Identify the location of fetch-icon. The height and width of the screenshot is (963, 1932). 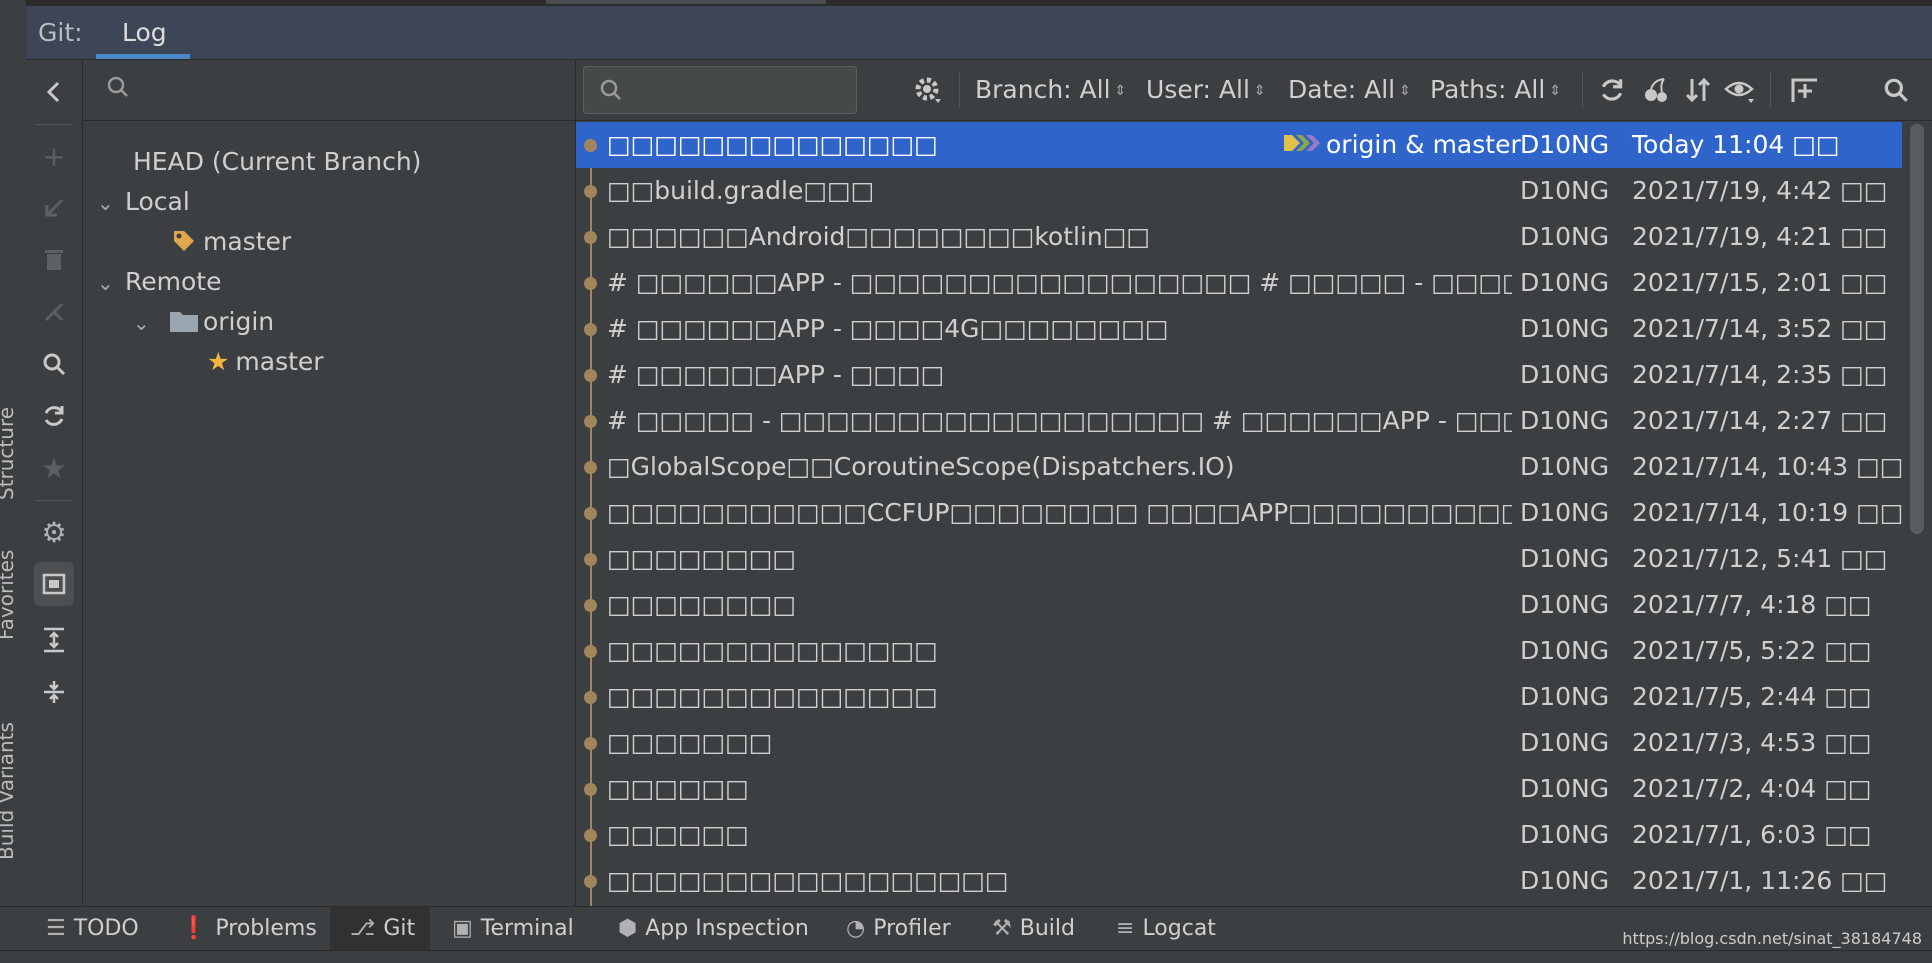
(54, 416).